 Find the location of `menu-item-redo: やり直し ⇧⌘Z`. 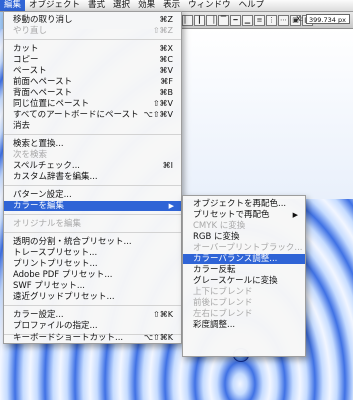

menu-item-redo: やり直し ⇧⌘Z is located at coordinates (92, 31).